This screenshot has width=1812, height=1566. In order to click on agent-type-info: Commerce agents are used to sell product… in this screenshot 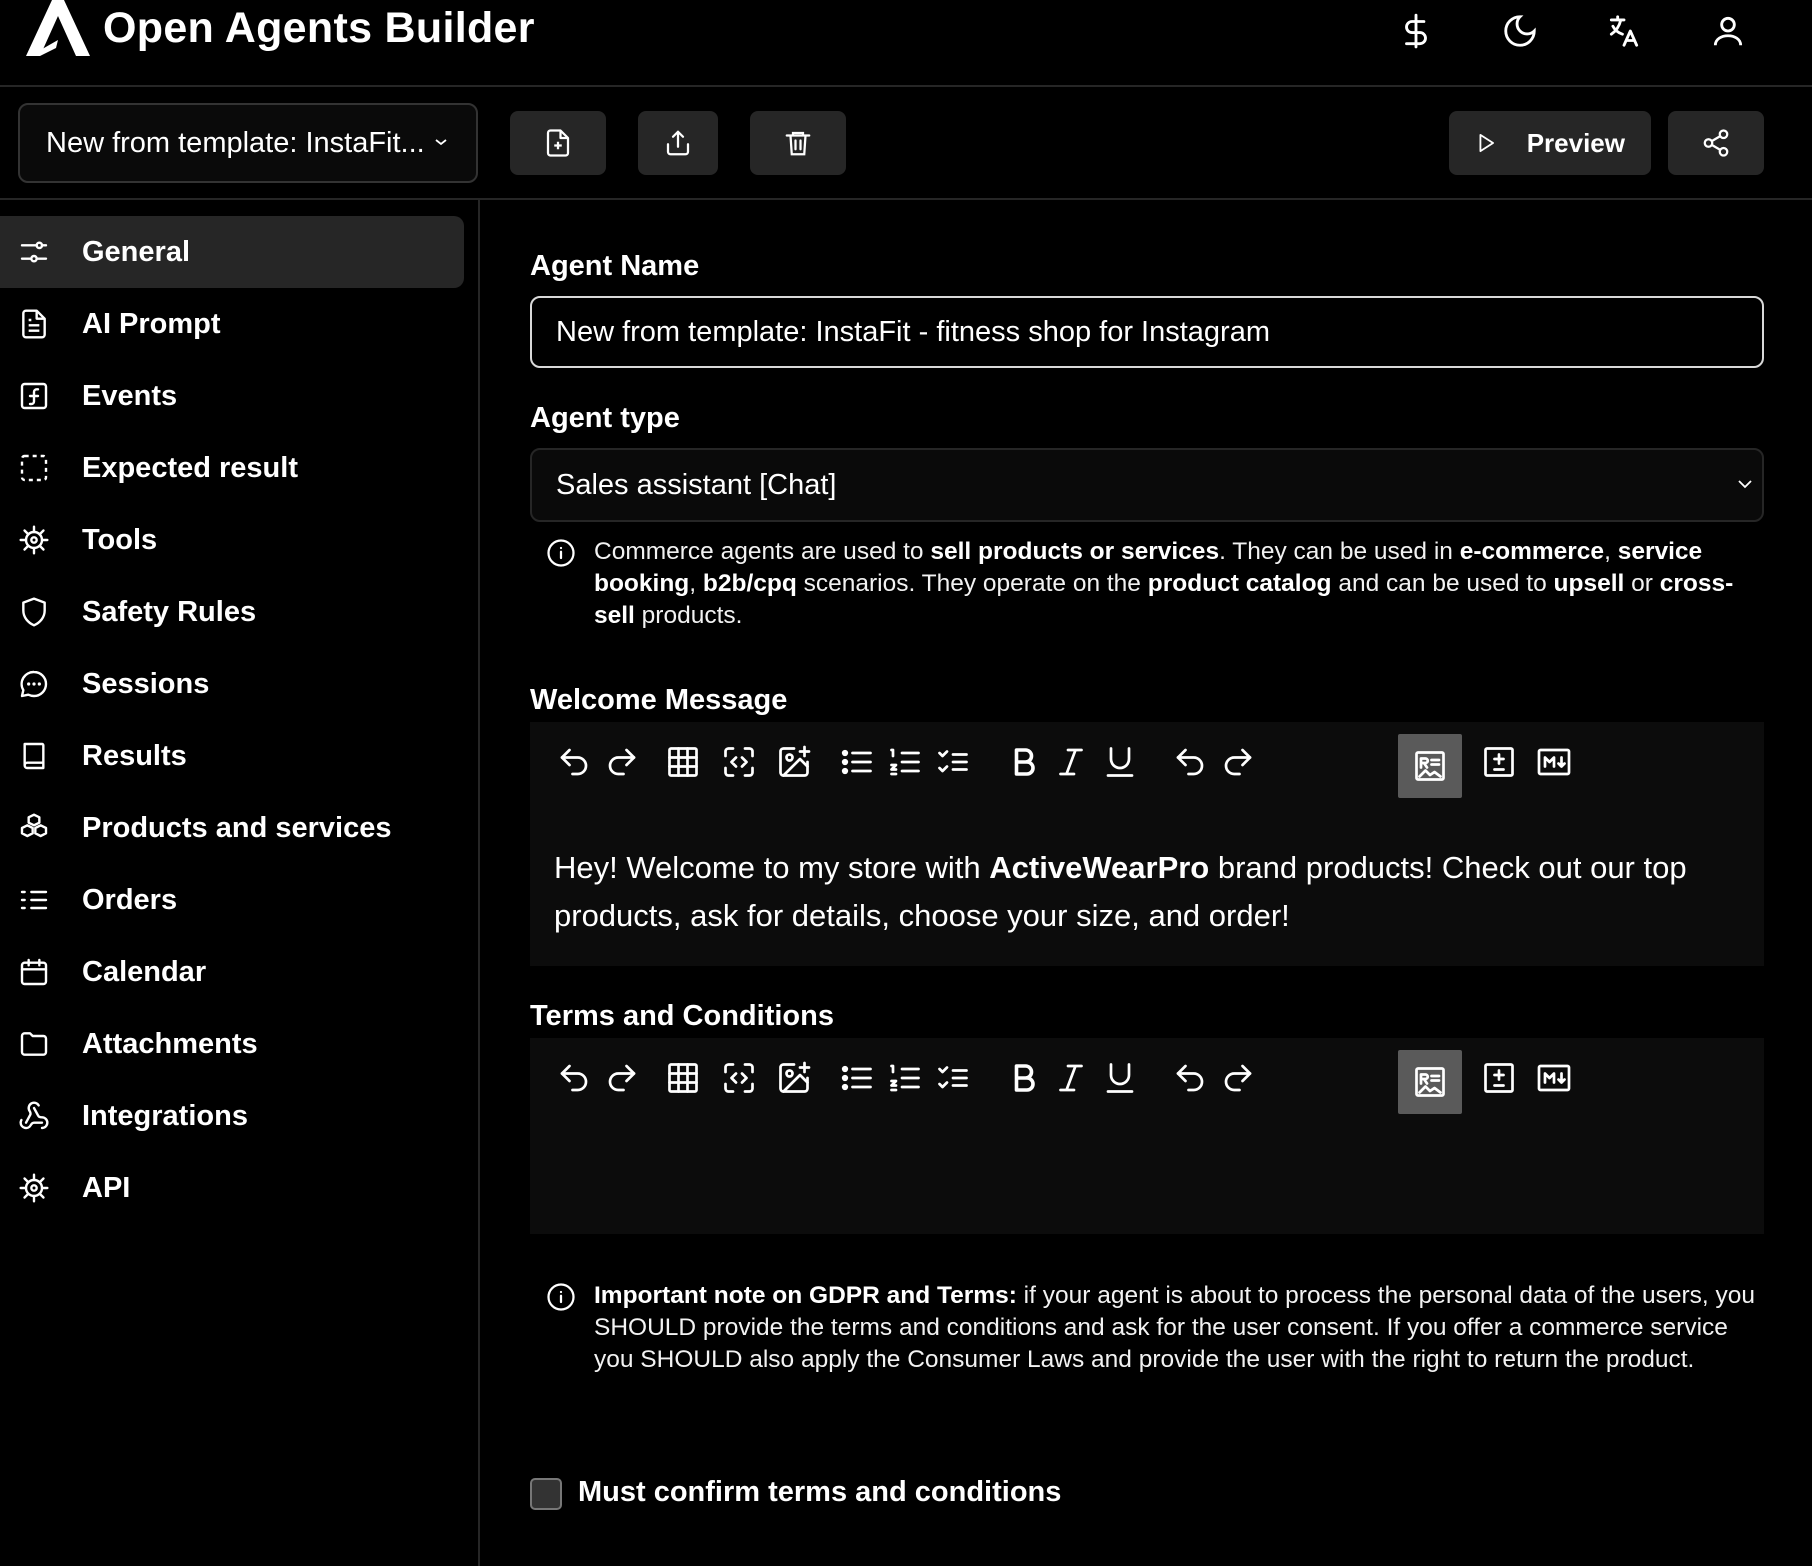, I will do `click(1156, 584)`.